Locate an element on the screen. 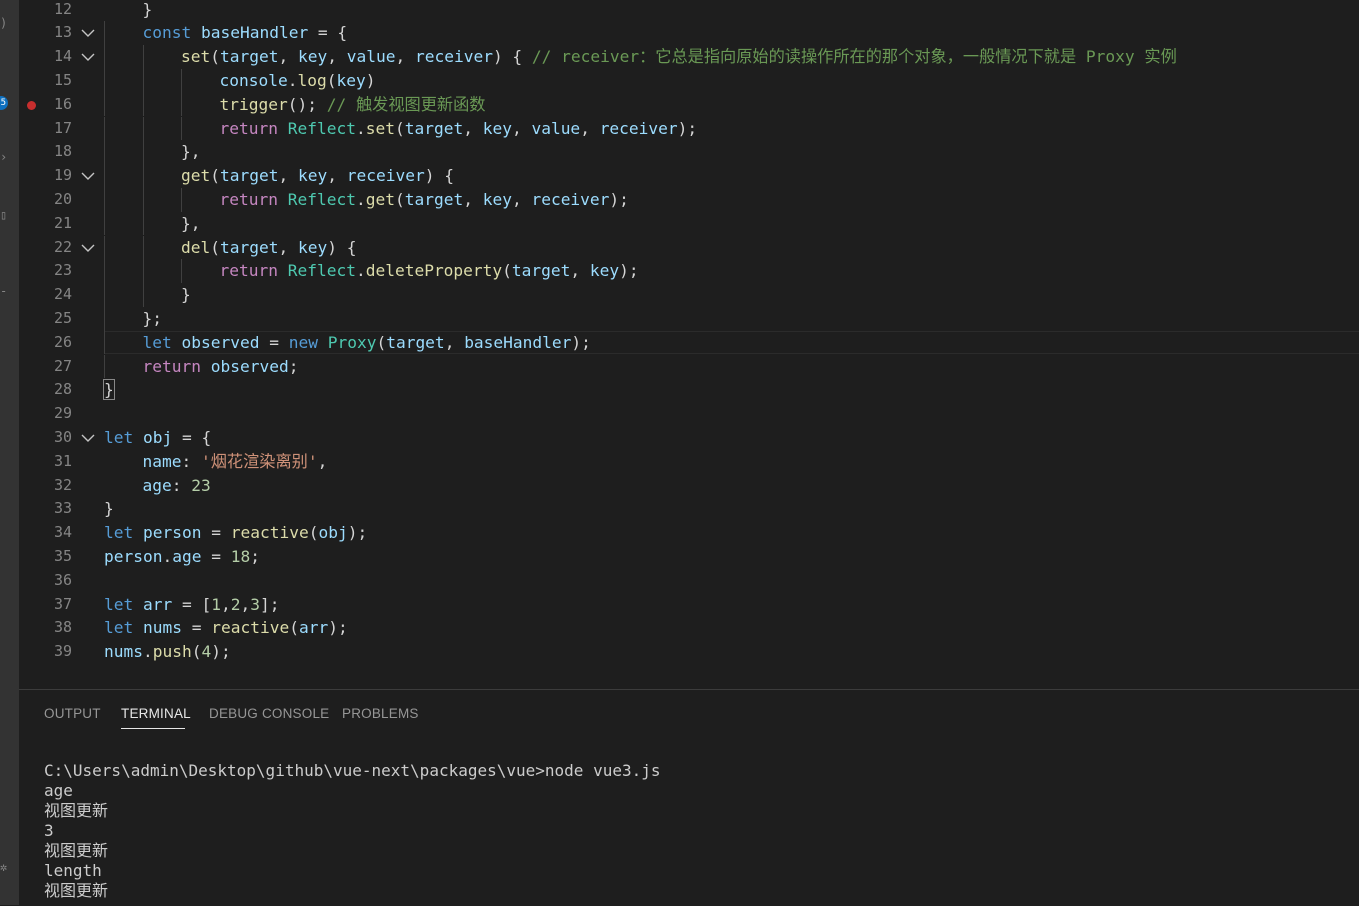  line-number: 27 is located at coordinates (62, 365).